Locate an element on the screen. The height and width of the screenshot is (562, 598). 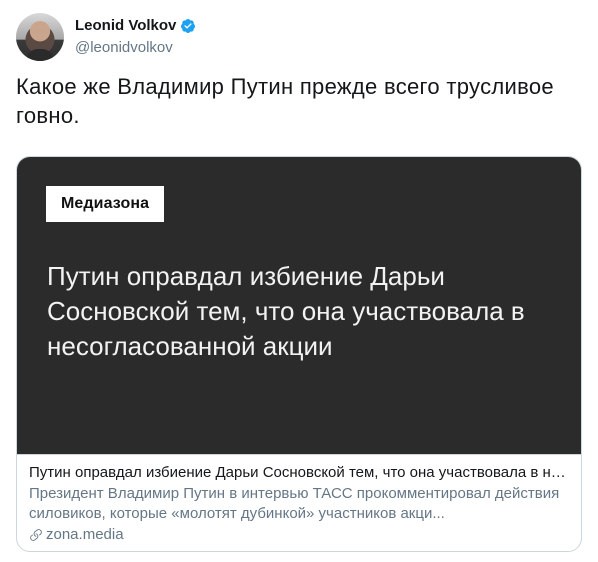
card-domain: zona.media is located at coordinates (299, 535).